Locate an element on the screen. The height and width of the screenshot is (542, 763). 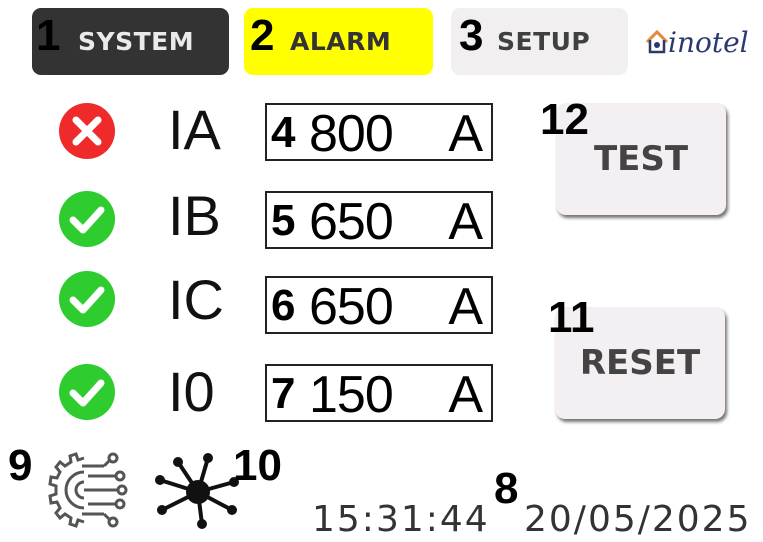
value-ia: 800 is located at coordinates (351, 134).